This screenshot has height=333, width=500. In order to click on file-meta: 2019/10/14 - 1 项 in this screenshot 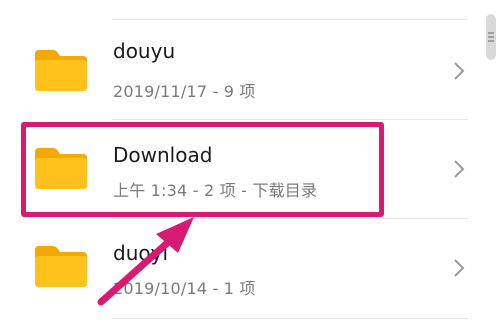, I will do `click(184, 288)`.